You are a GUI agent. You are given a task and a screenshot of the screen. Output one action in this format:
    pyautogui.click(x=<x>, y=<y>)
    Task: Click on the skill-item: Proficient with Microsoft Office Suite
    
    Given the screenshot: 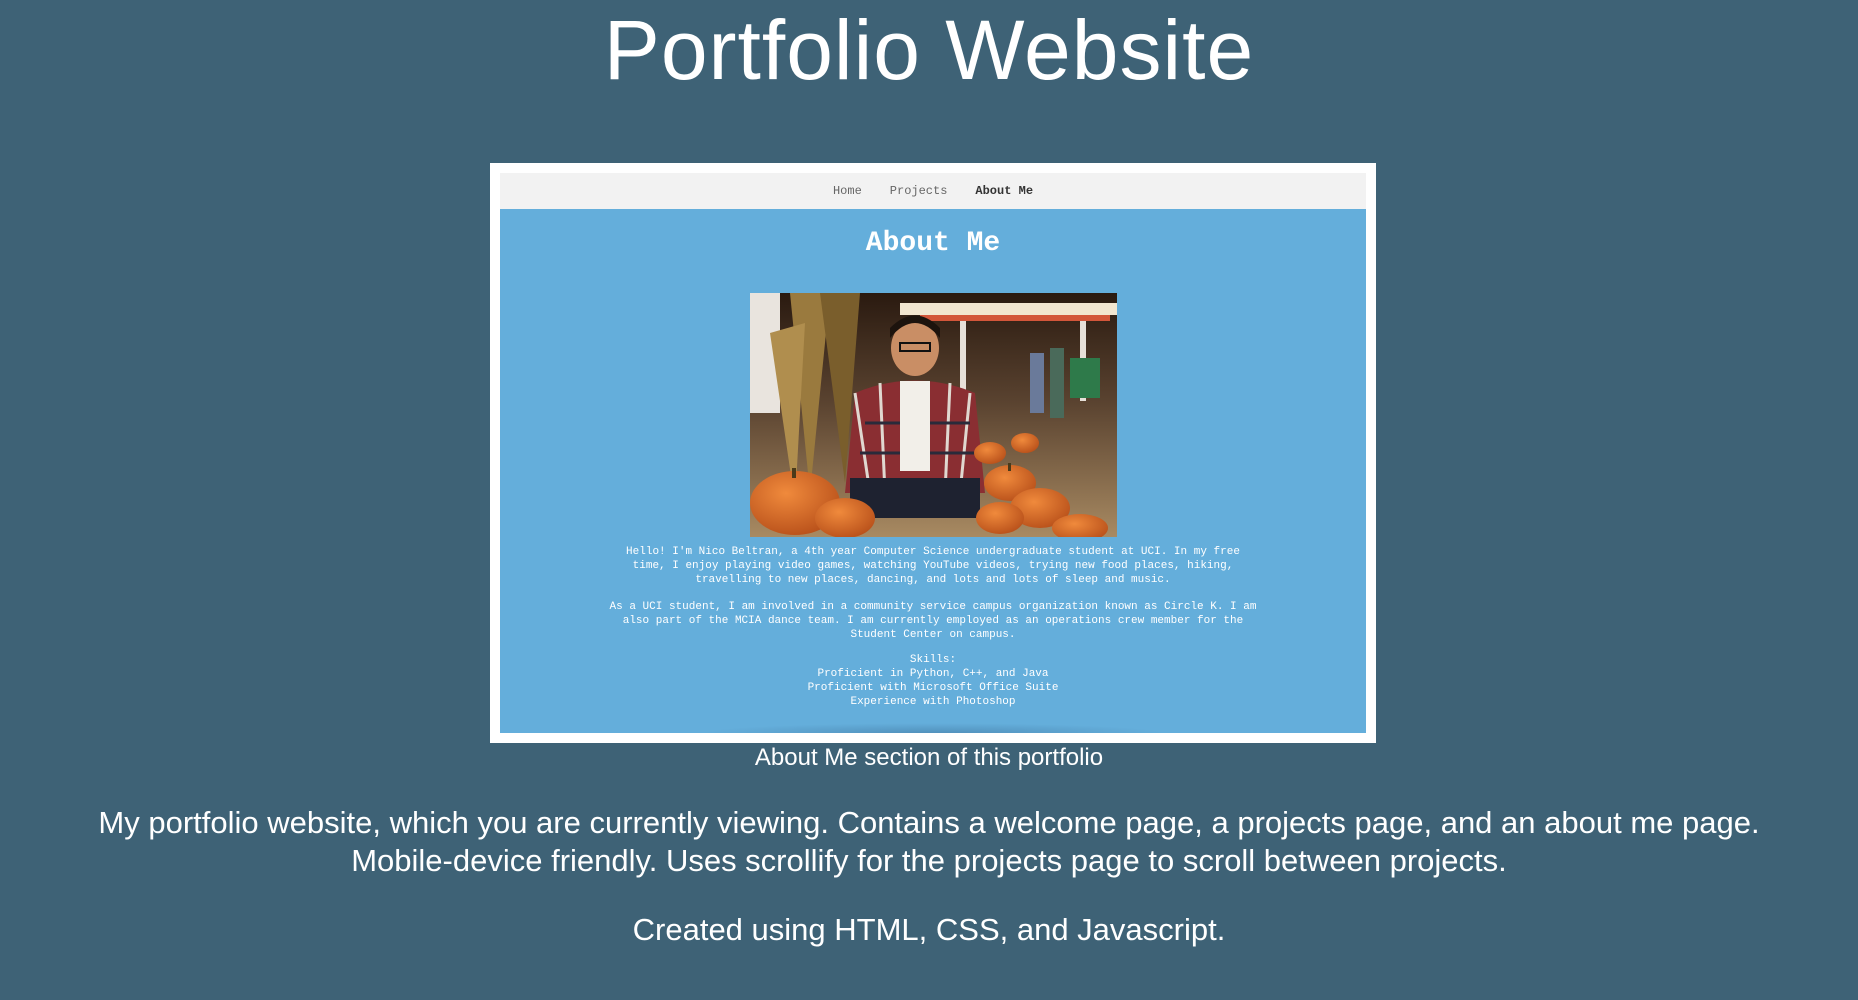 What is the action you would take?
    pyautogui.click(x=933, y=688)
    